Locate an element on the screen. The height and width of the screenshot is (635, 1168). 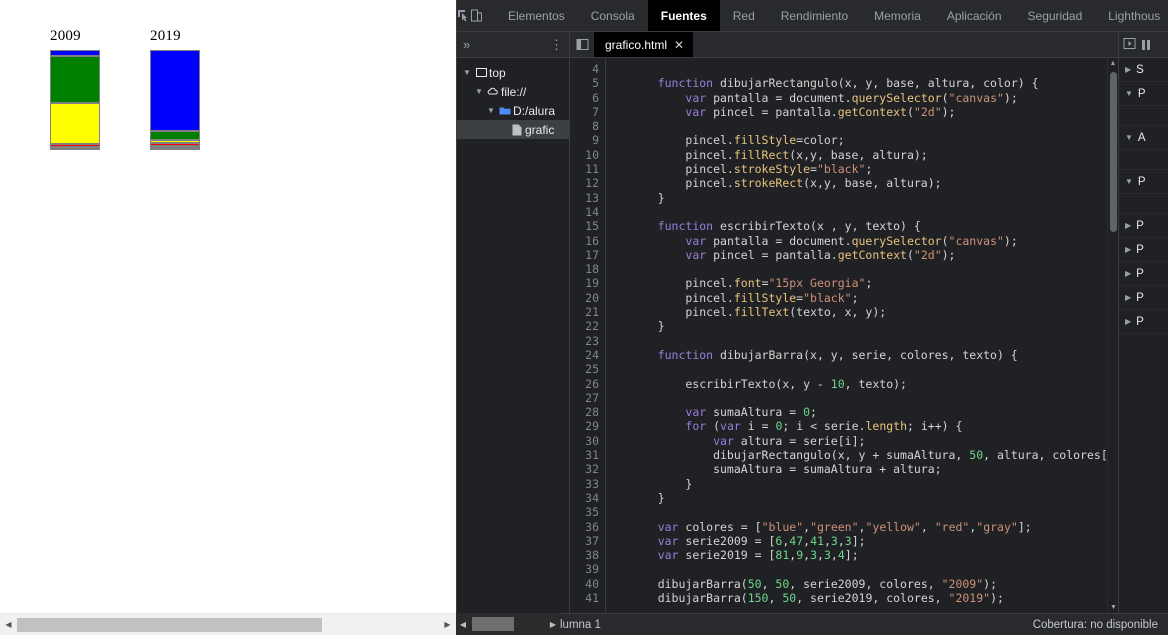
scroll-right-arrow-icon: ▶ is located at coordinates (447, 624).